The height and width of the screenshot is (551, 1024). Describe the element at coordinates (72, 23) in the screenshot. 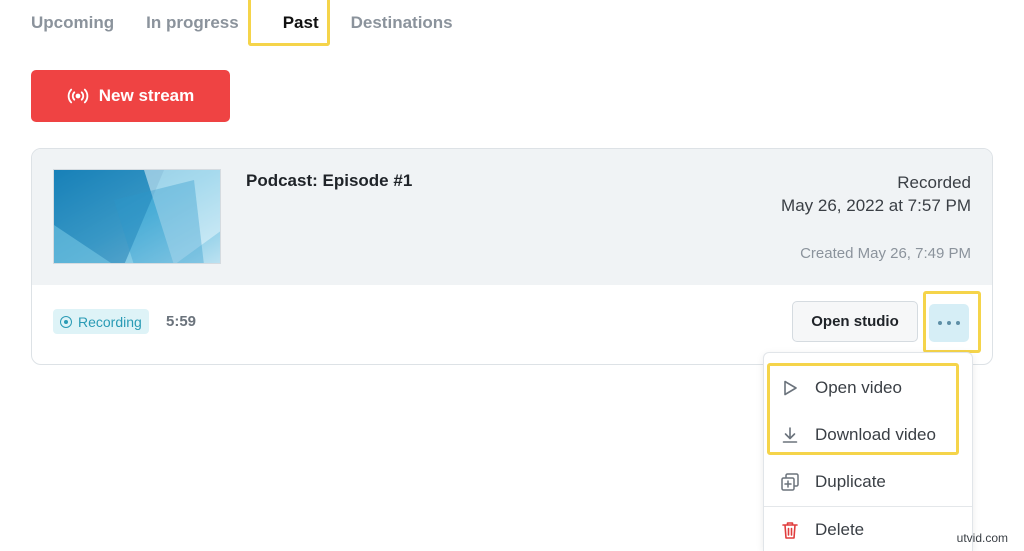

I see `tab-upcoming: Upcoming` at that location.